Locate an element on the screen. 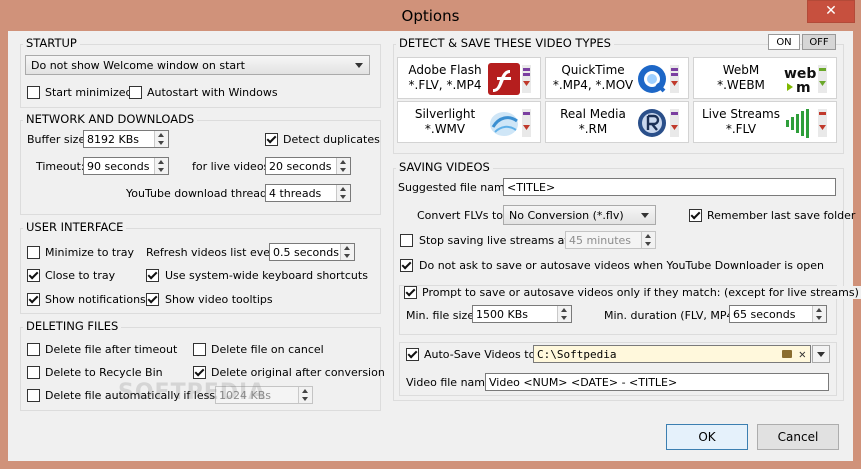 This screenshot has width=861, height=469. minimize-tray-checkbox is located at coordinates (33, 252).